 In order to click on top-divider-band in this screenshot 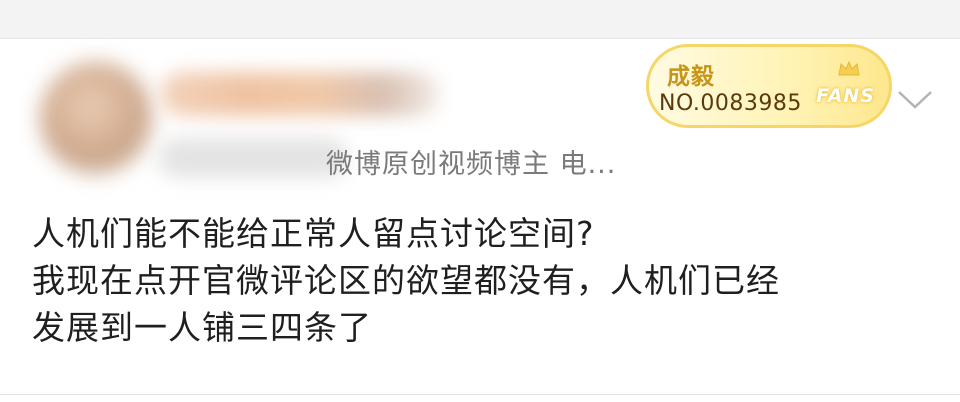, I will do `click(480, 19)`.